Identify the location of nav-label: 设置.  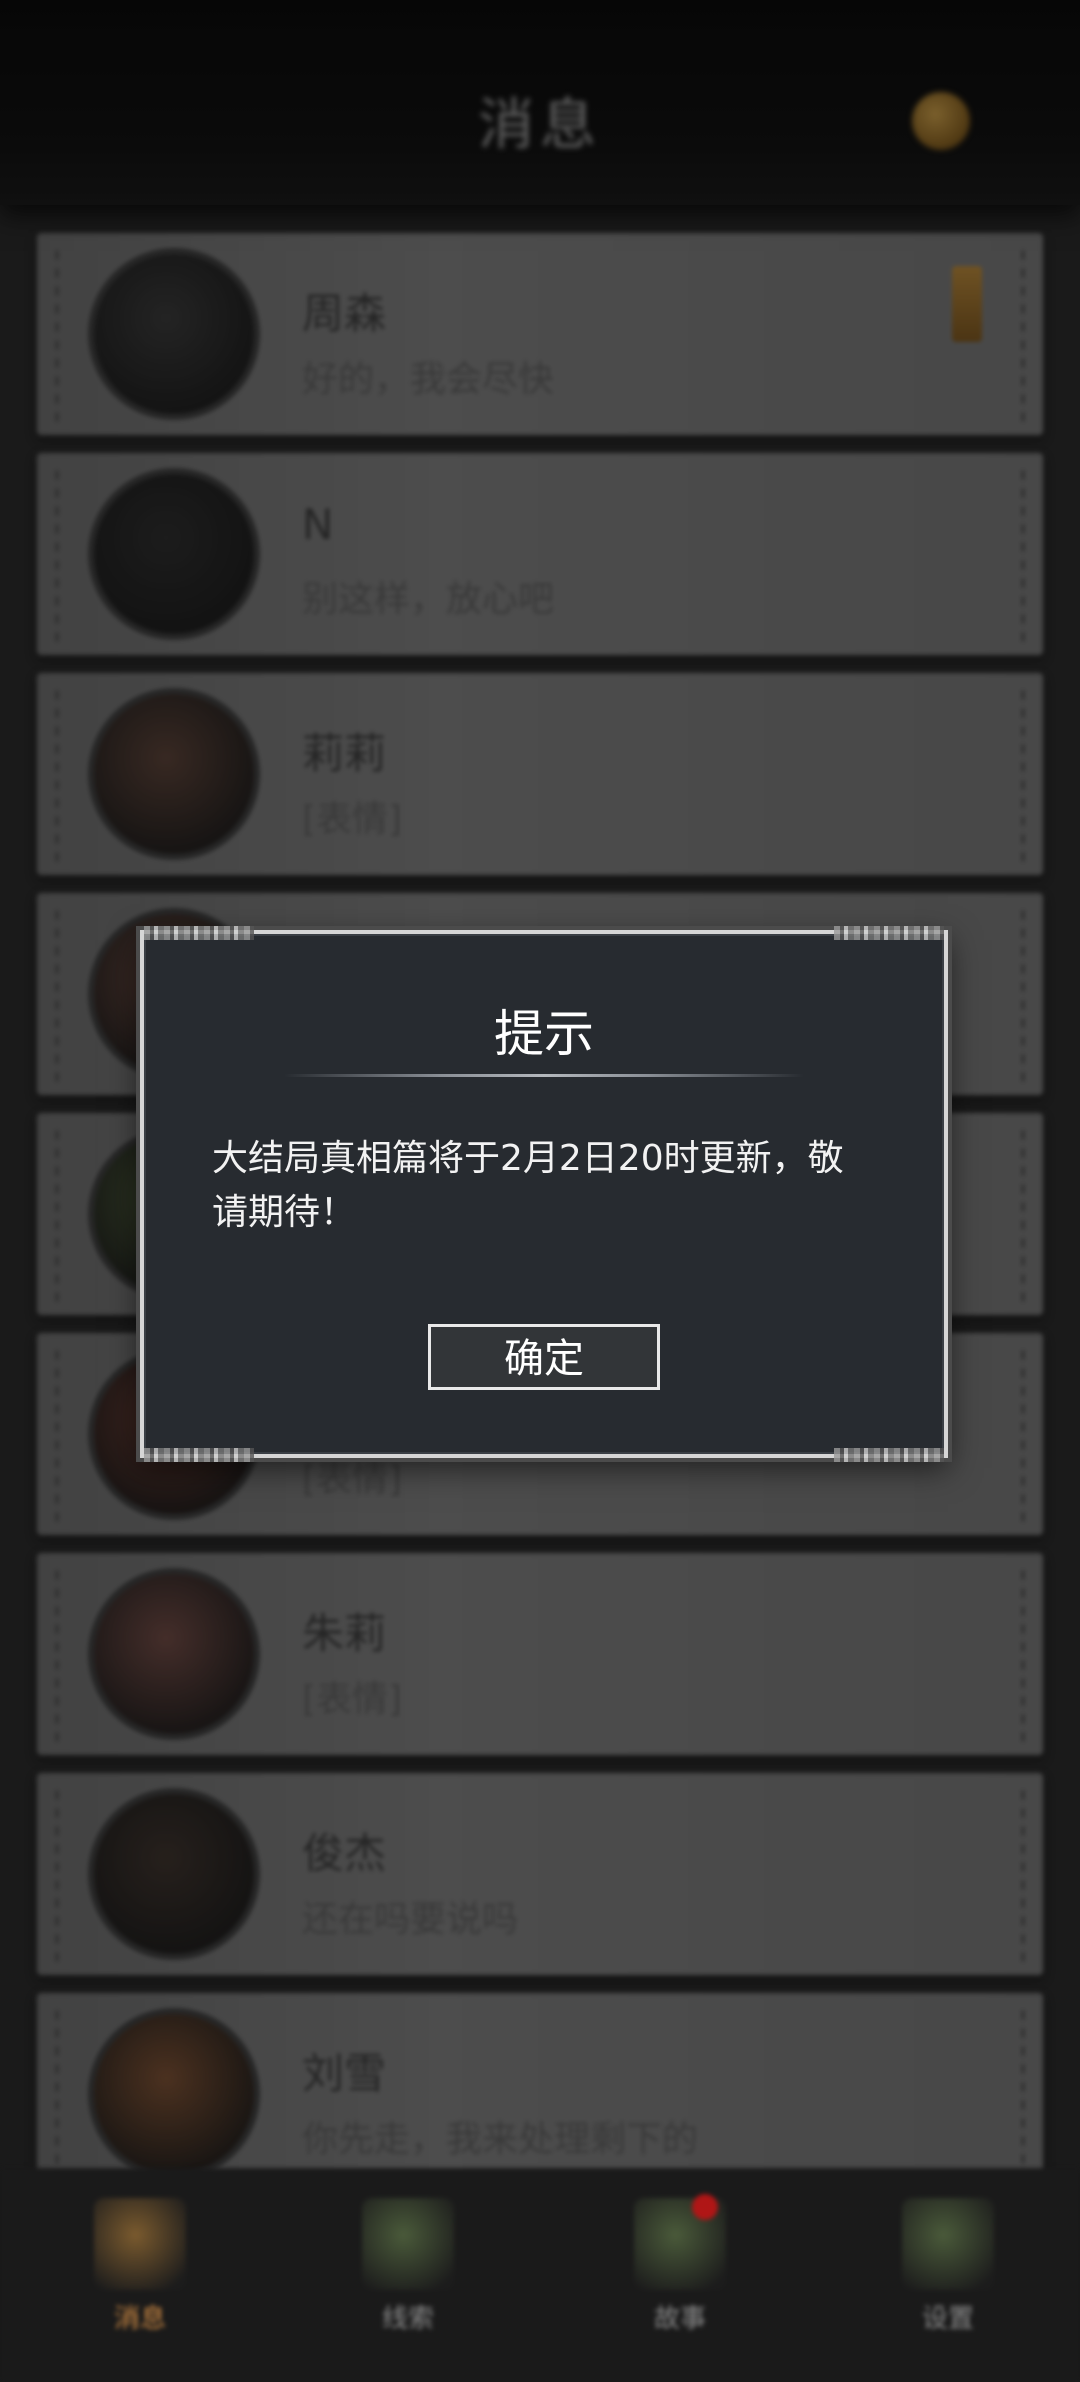
(947, 2319).